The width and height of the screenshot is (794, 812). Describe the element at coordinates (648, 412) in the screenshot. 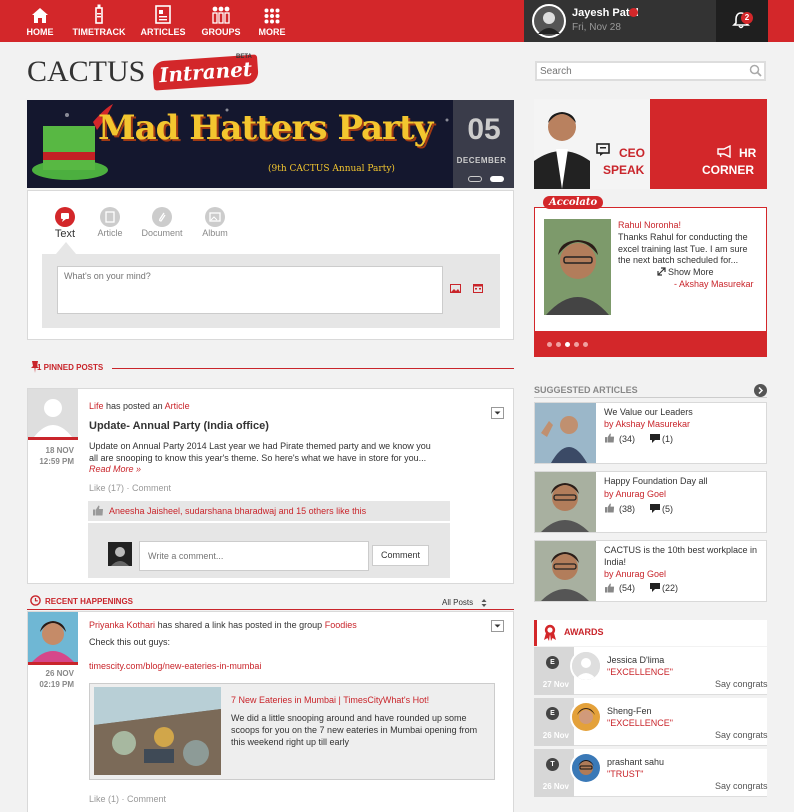

I see `article-title-1: We Value our Leaders` at that location.